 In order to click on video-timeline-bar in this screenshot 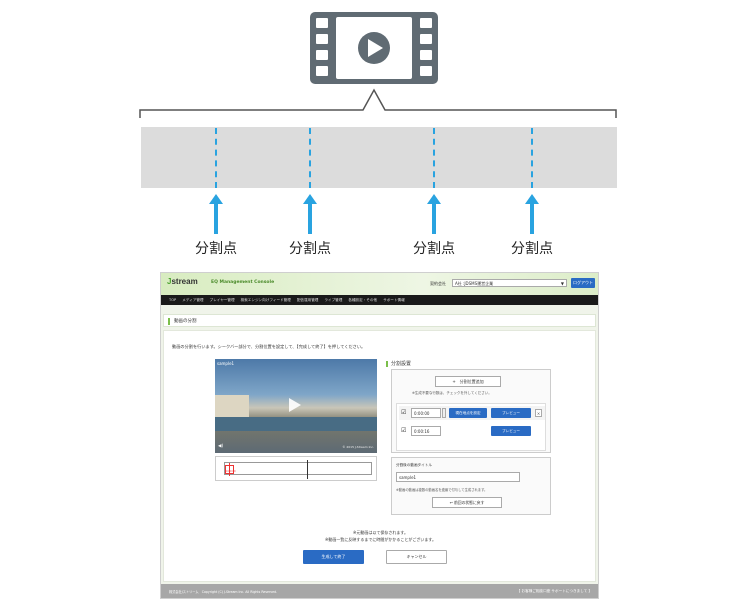, I will do `click(379, 157)`.